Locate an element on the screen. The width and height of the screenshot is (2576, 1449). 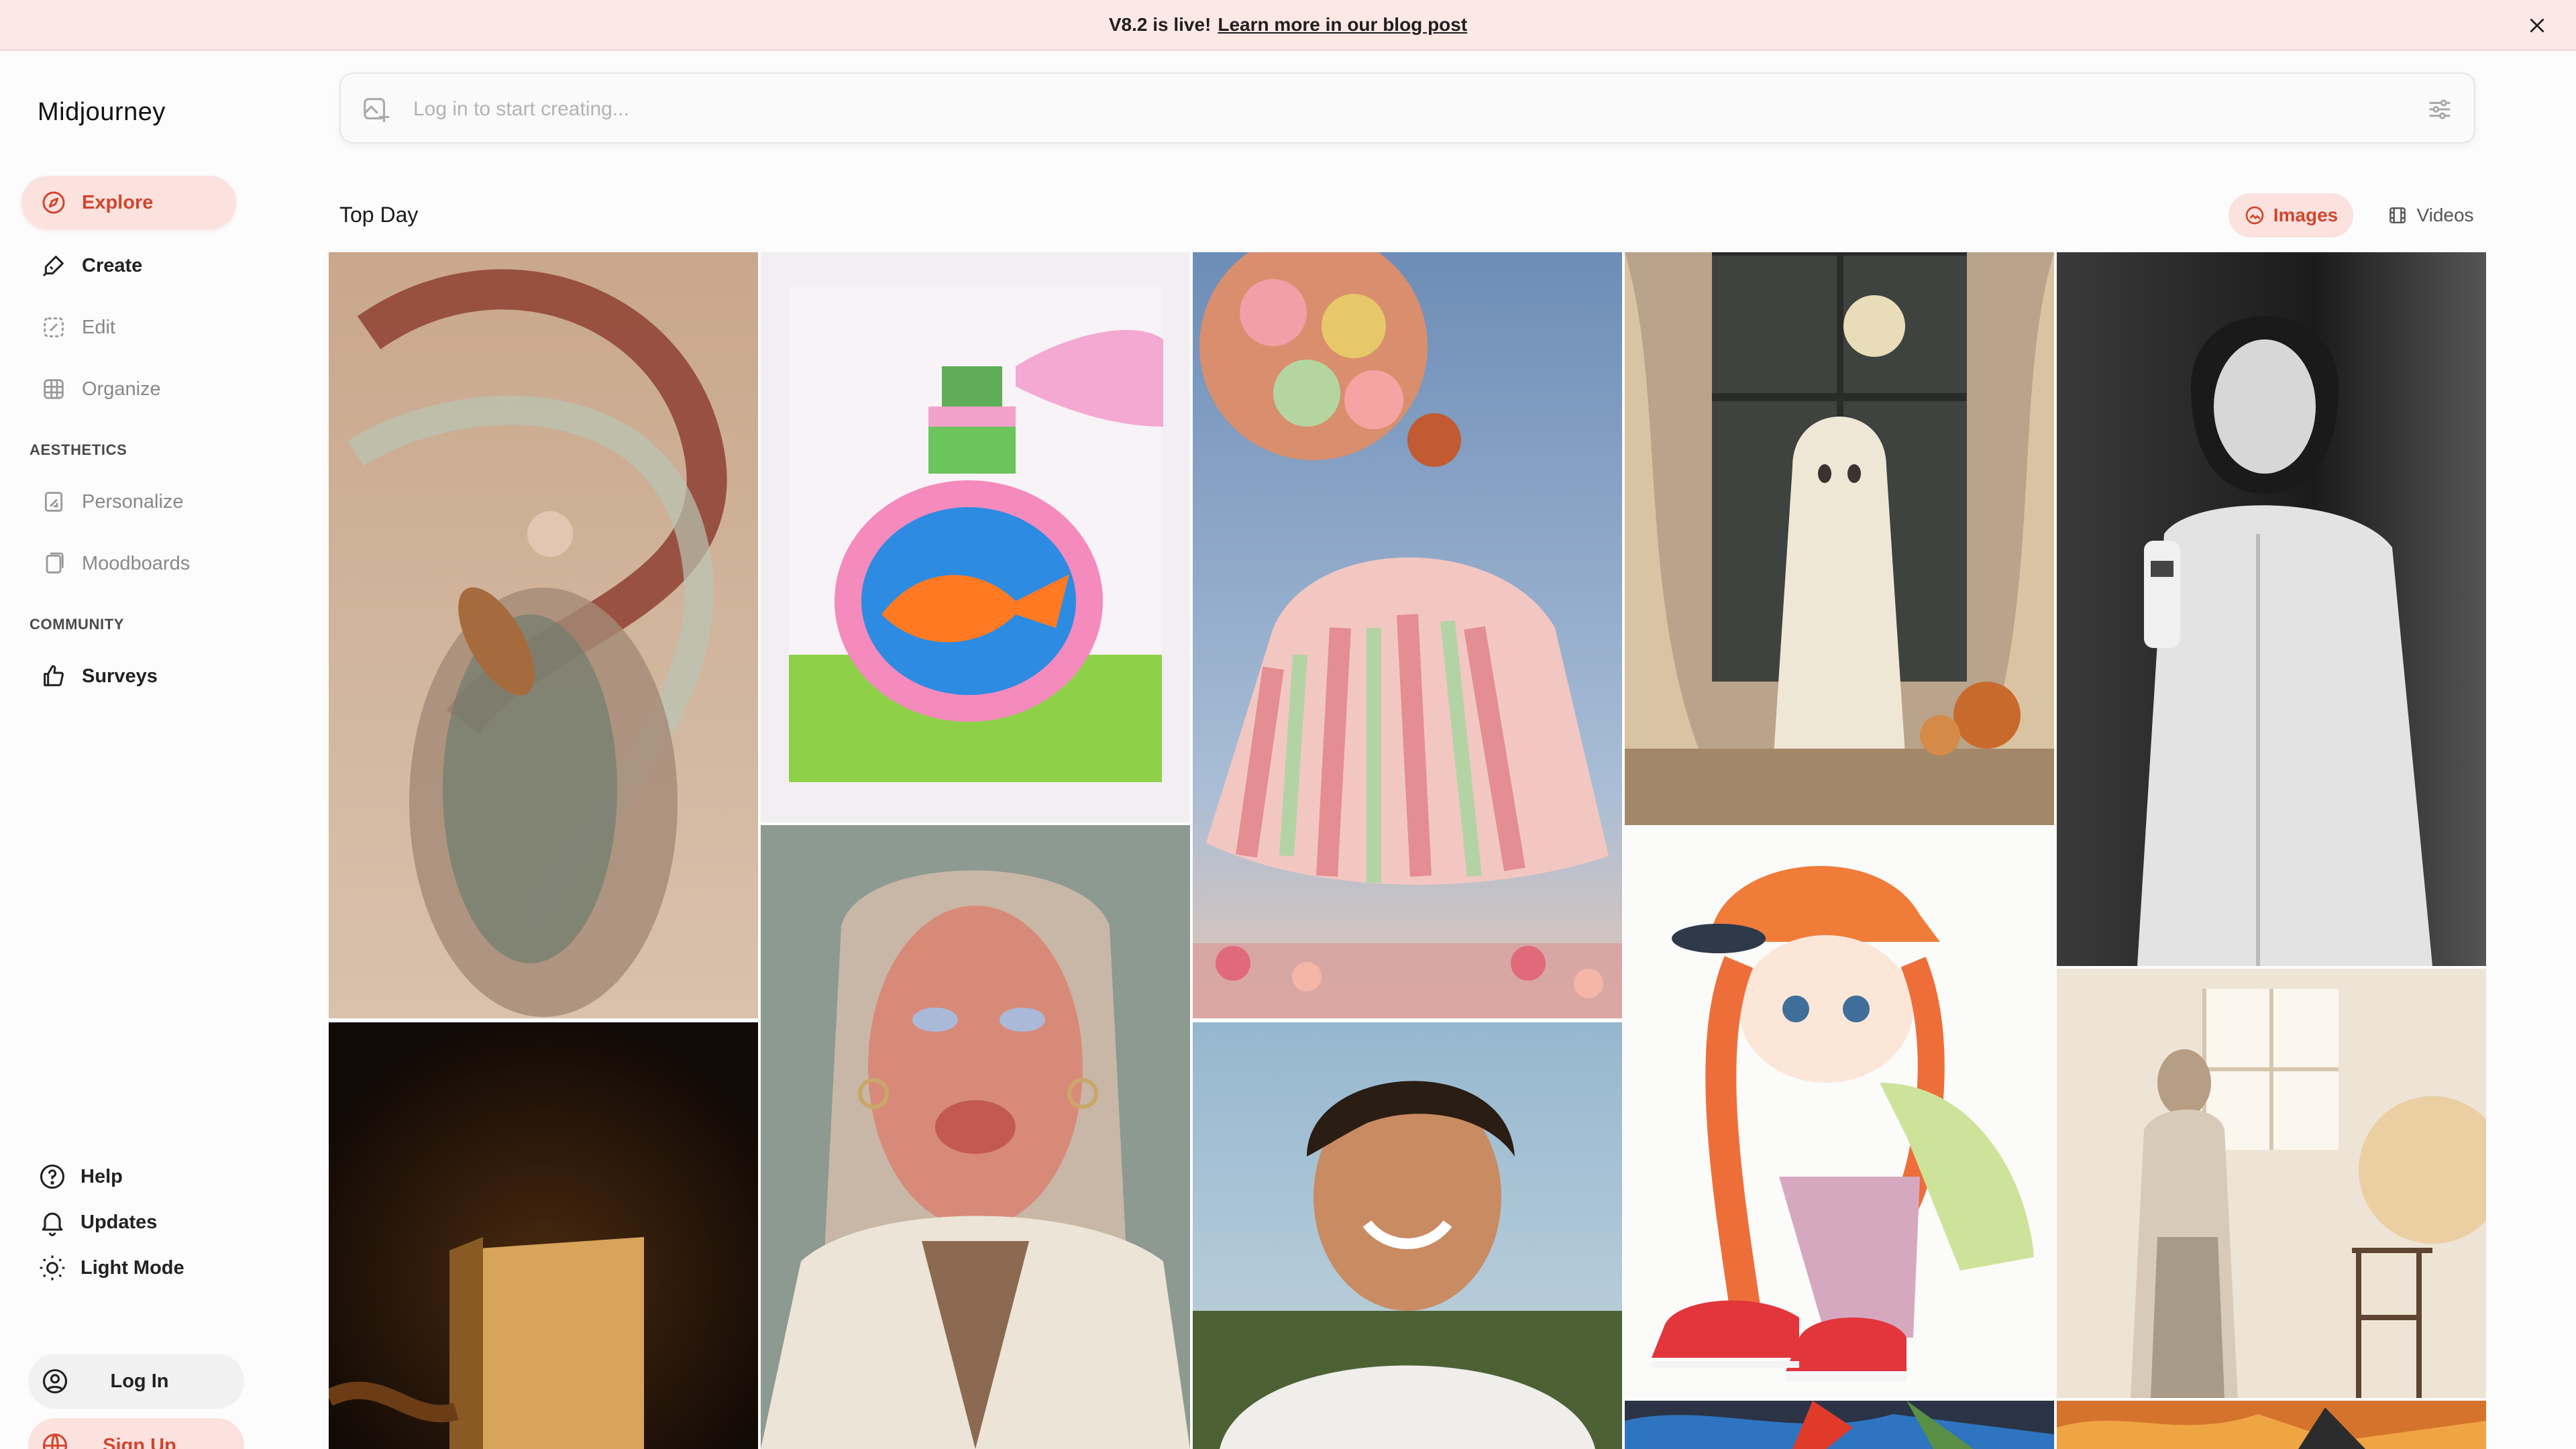
smiling-boy-image is located at coordinates (1407, 1235).